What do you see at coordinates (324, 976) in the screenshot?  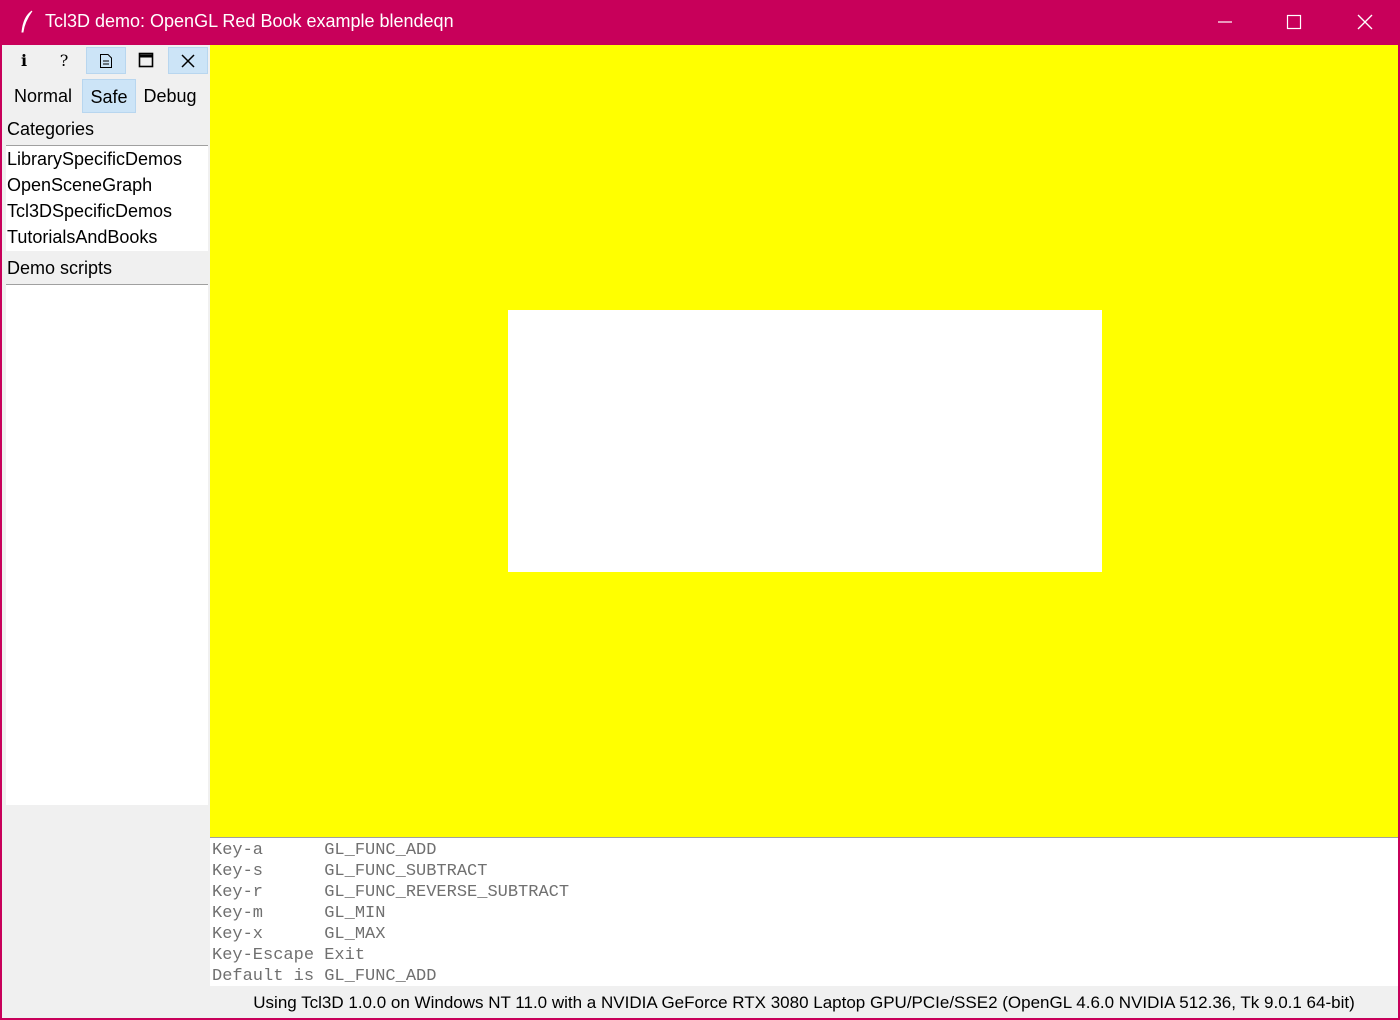 I see `info-line: Default is GL_FUNC_ADD` at bounding box center [324, 976].